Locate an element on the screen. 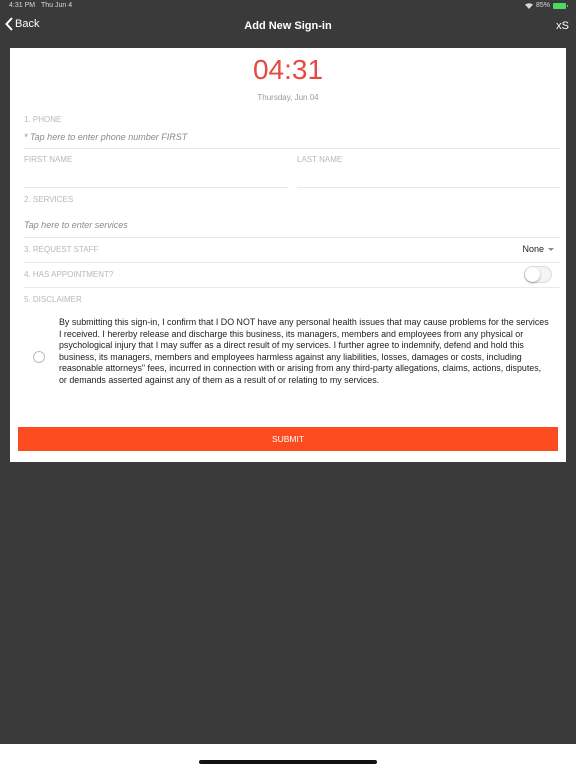 This screenshot has width=576, height=768. page-title: Add New Sign-in is located at coordinates (288, 26).